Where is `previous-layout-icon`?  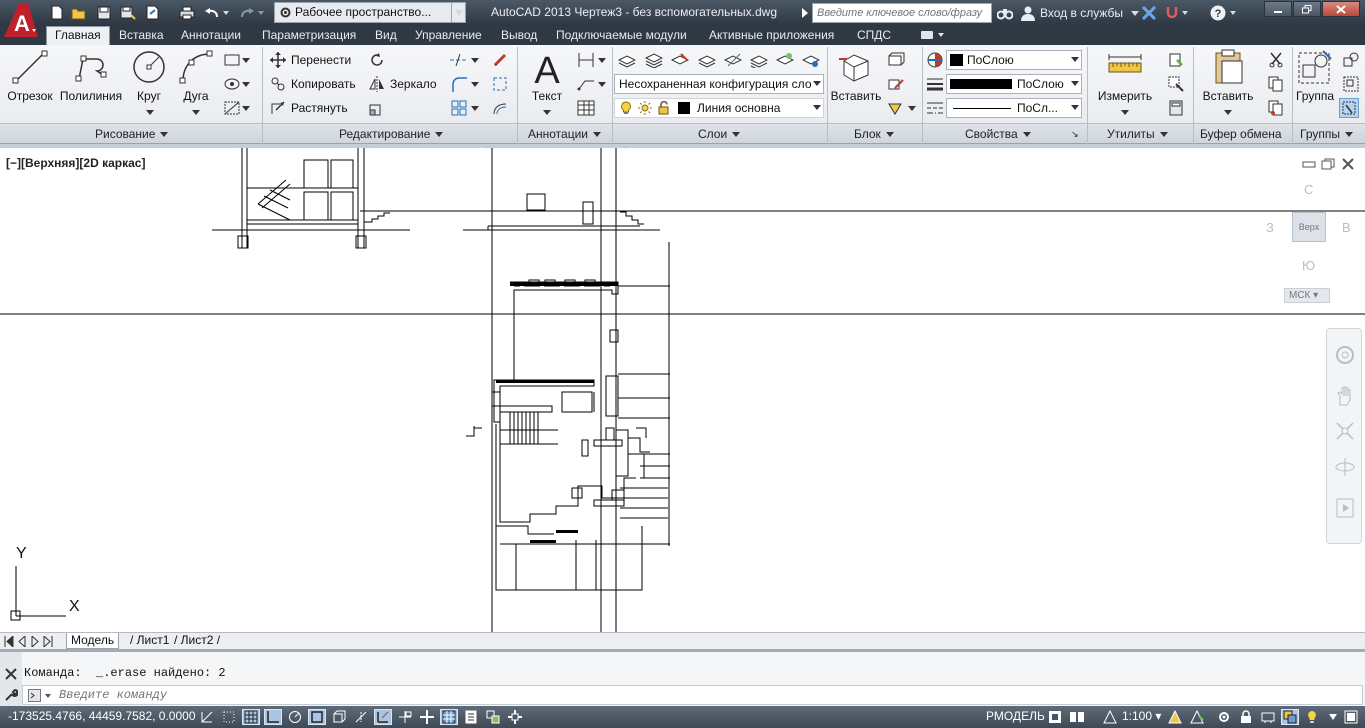
previous-layout-icon is located at coordinates (22, 641).